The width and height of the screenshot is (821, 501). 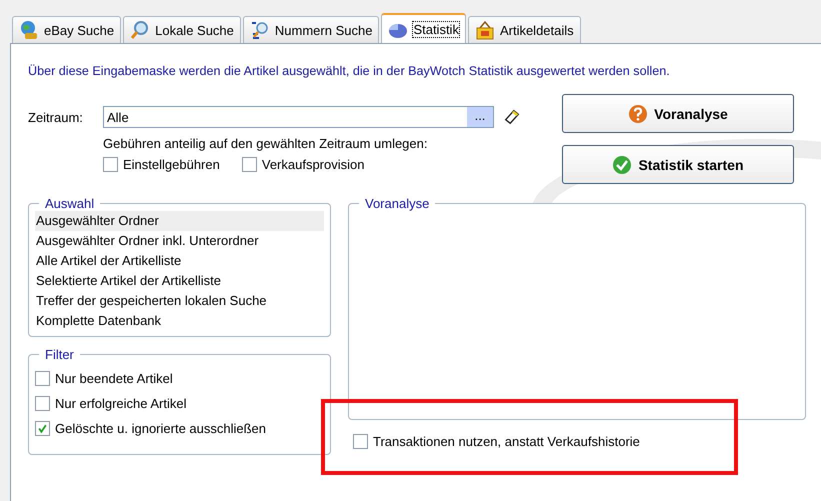 What do you see at coordinates (67, 29) in the screenshot?
I see `tab: eBay Suche` at bounding box center [67, 29].